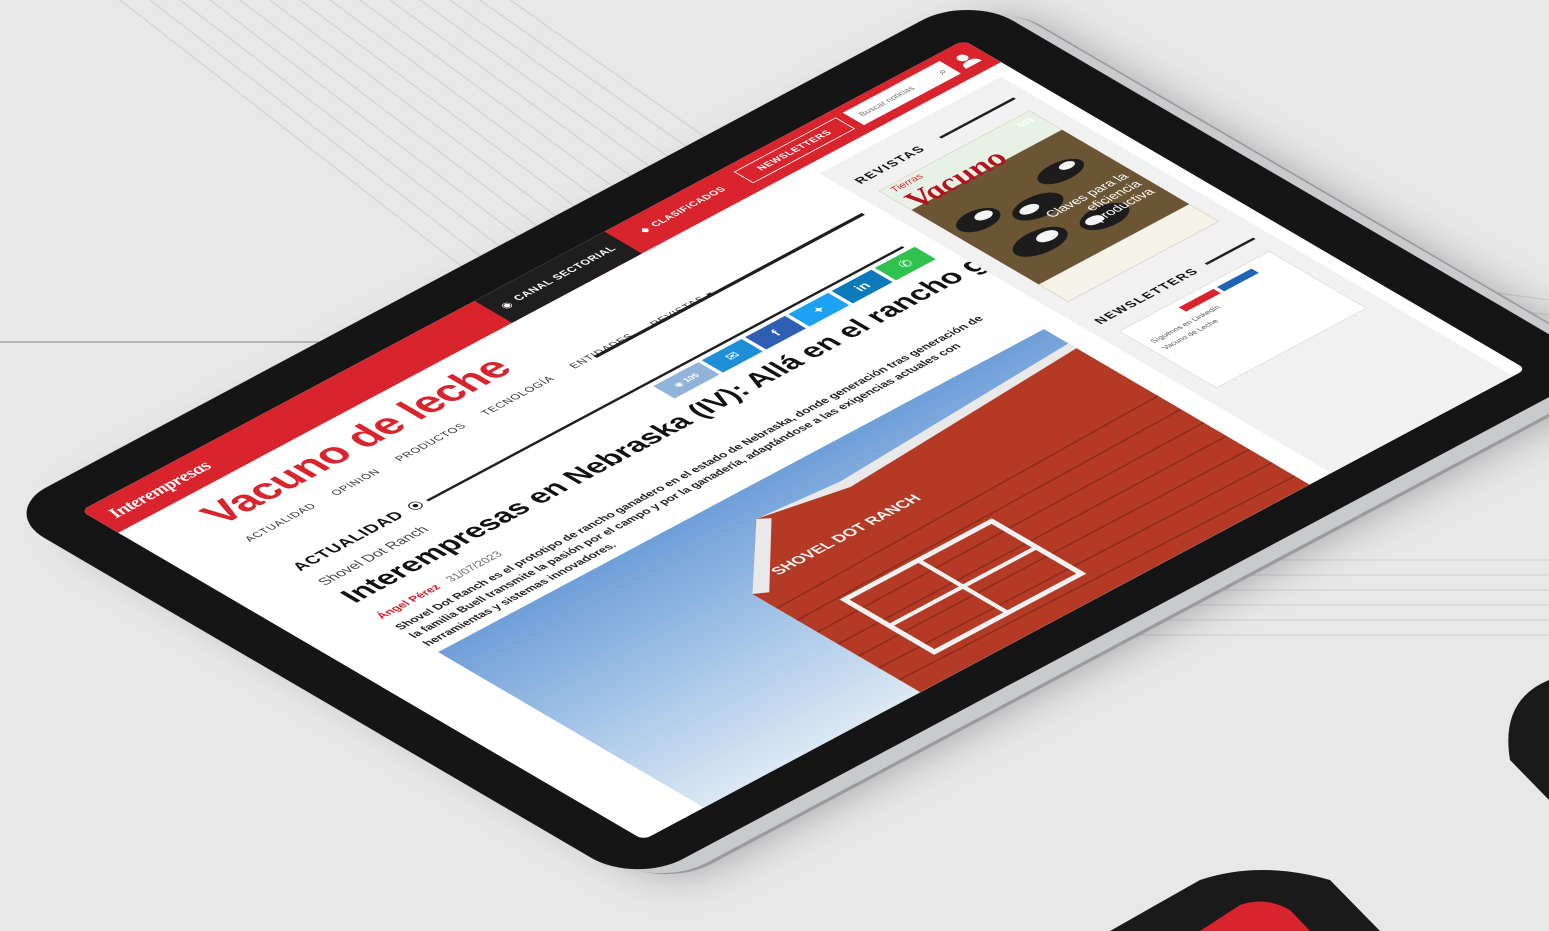 The image size is (1549, 931). I want to click on linkedin-icon: in, so click(862, 286).